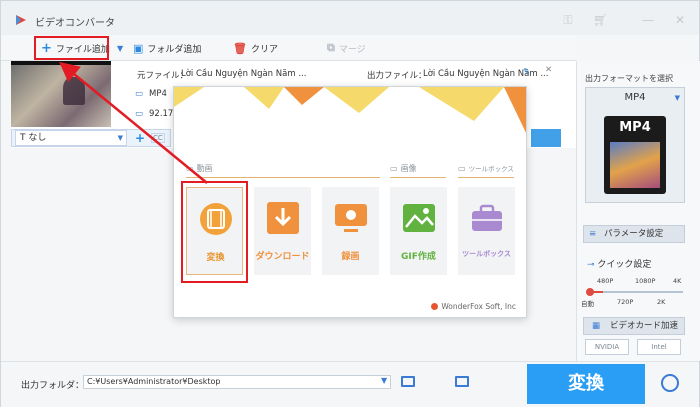 Image resolution: width=700 pixels, height=408 pixels. I want to click on annotation-arrow, so click(133, 122).